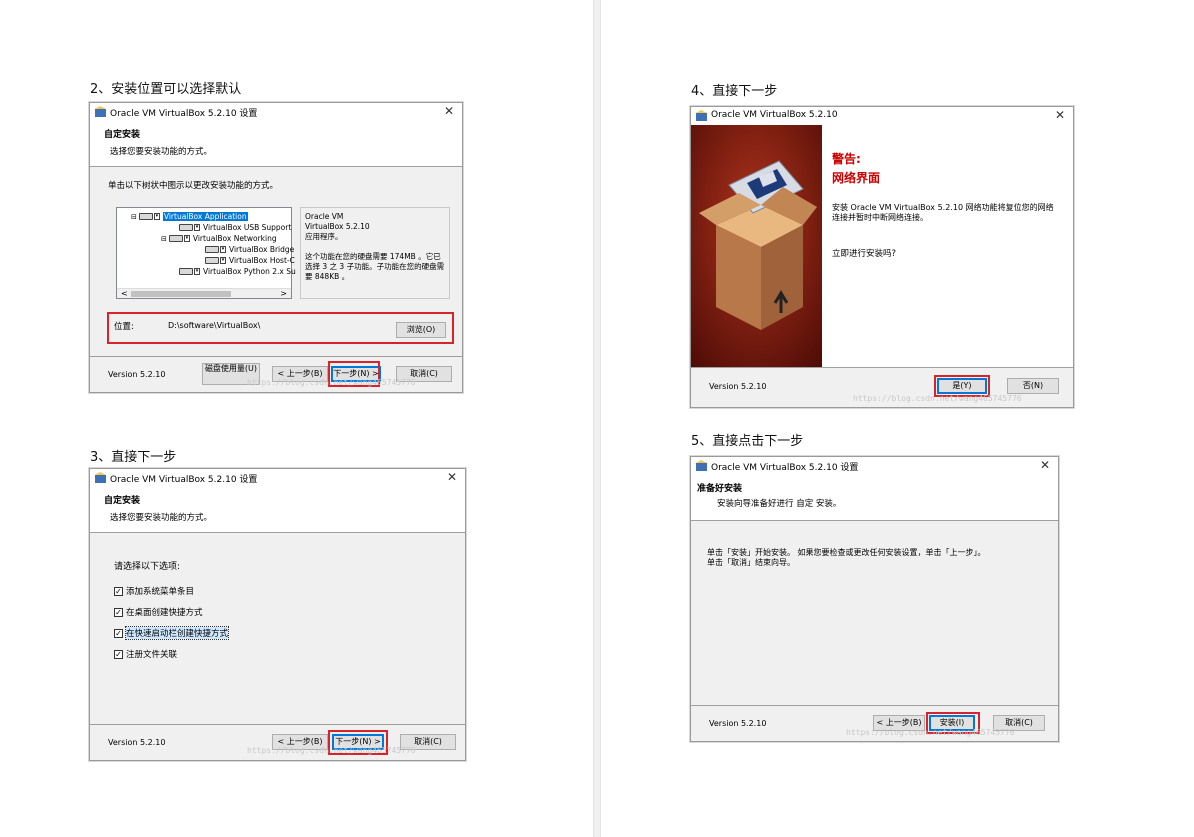  Describe the element at coordinates (756, 247) in the screenshot. I see `virtualbox-box-illustration` at that location.